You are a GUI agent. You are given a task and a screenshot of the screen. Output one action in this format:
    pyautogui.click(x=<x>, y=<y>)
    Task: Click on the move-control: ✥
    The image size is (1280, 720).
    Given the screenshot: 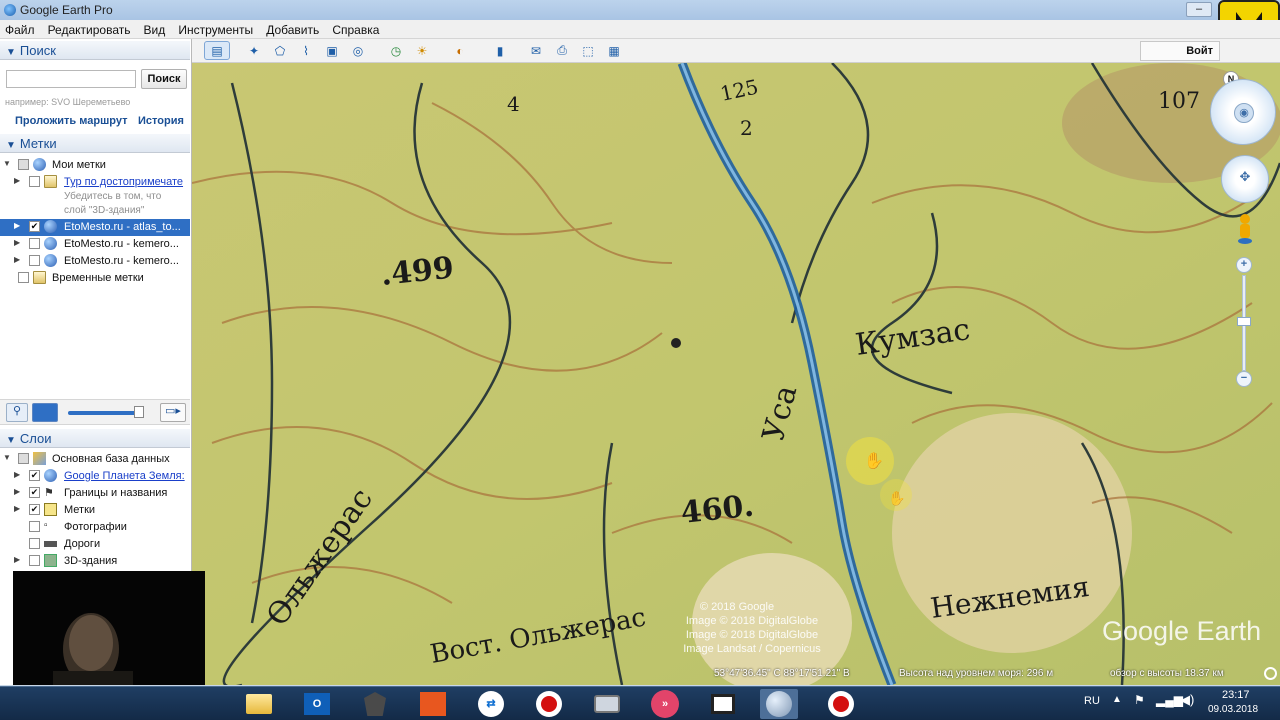 What is the action you would take?
    pyautogui.click(x=1245, y=179)
    